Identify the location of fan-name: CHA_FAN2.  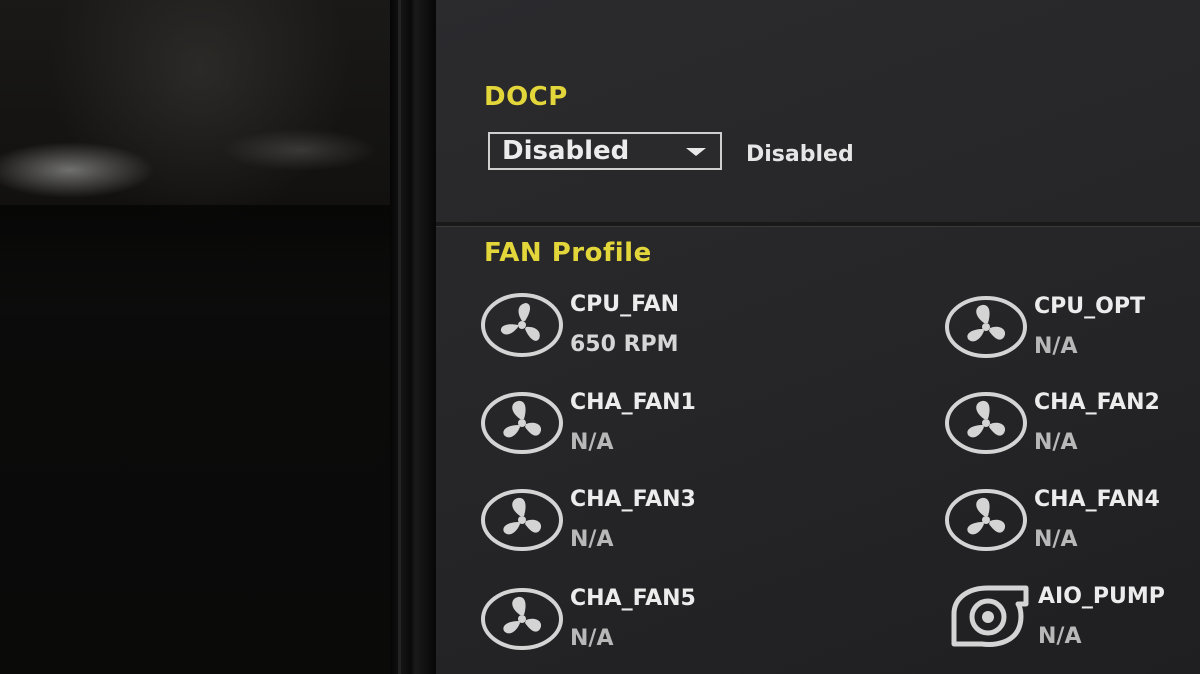
(1097, 402).